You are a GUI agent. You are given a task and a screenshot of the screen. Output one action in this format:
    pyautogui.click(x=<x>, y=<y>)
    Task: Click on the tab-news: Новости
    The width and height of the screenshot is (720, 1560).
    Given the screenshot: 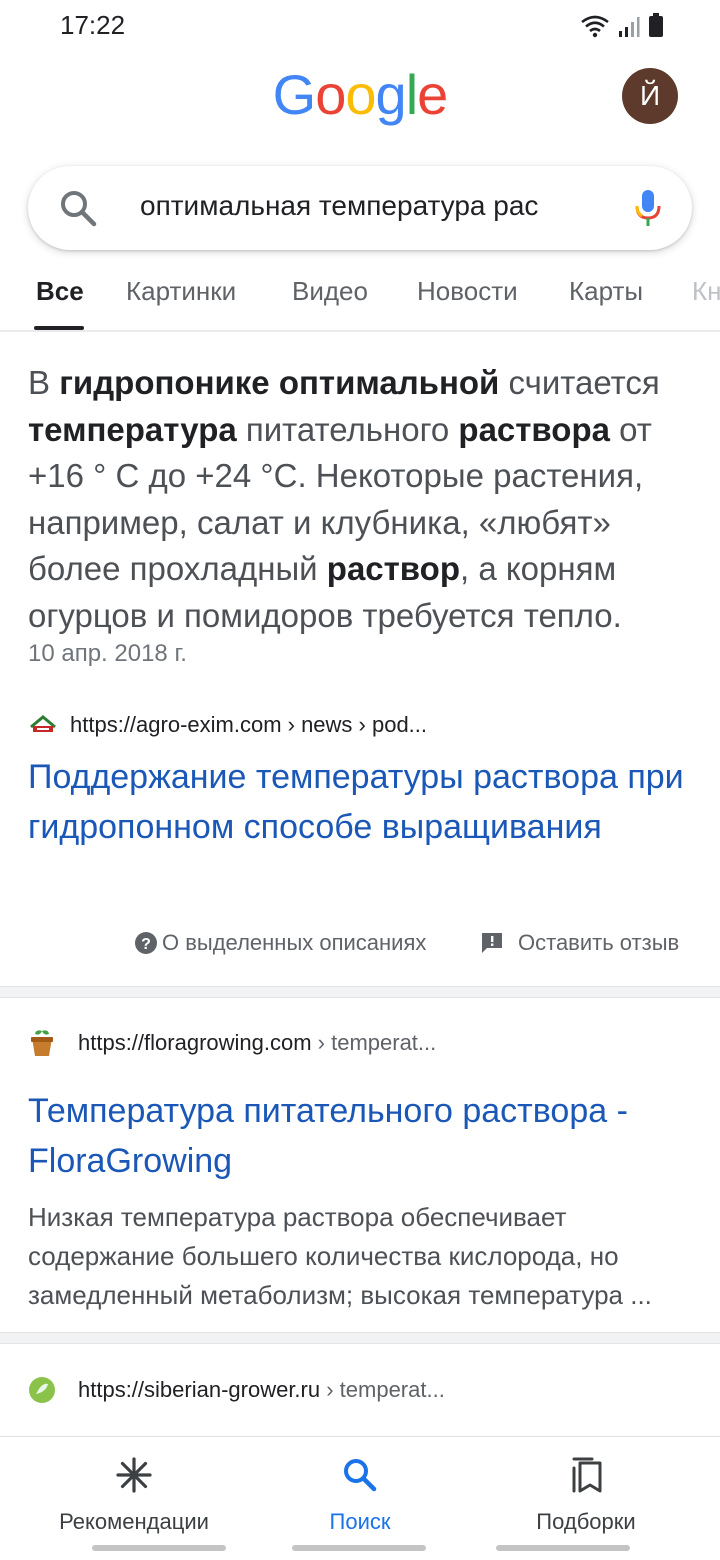 What is the action you would take?
    pyautogui.click(x=467, y=291)
    